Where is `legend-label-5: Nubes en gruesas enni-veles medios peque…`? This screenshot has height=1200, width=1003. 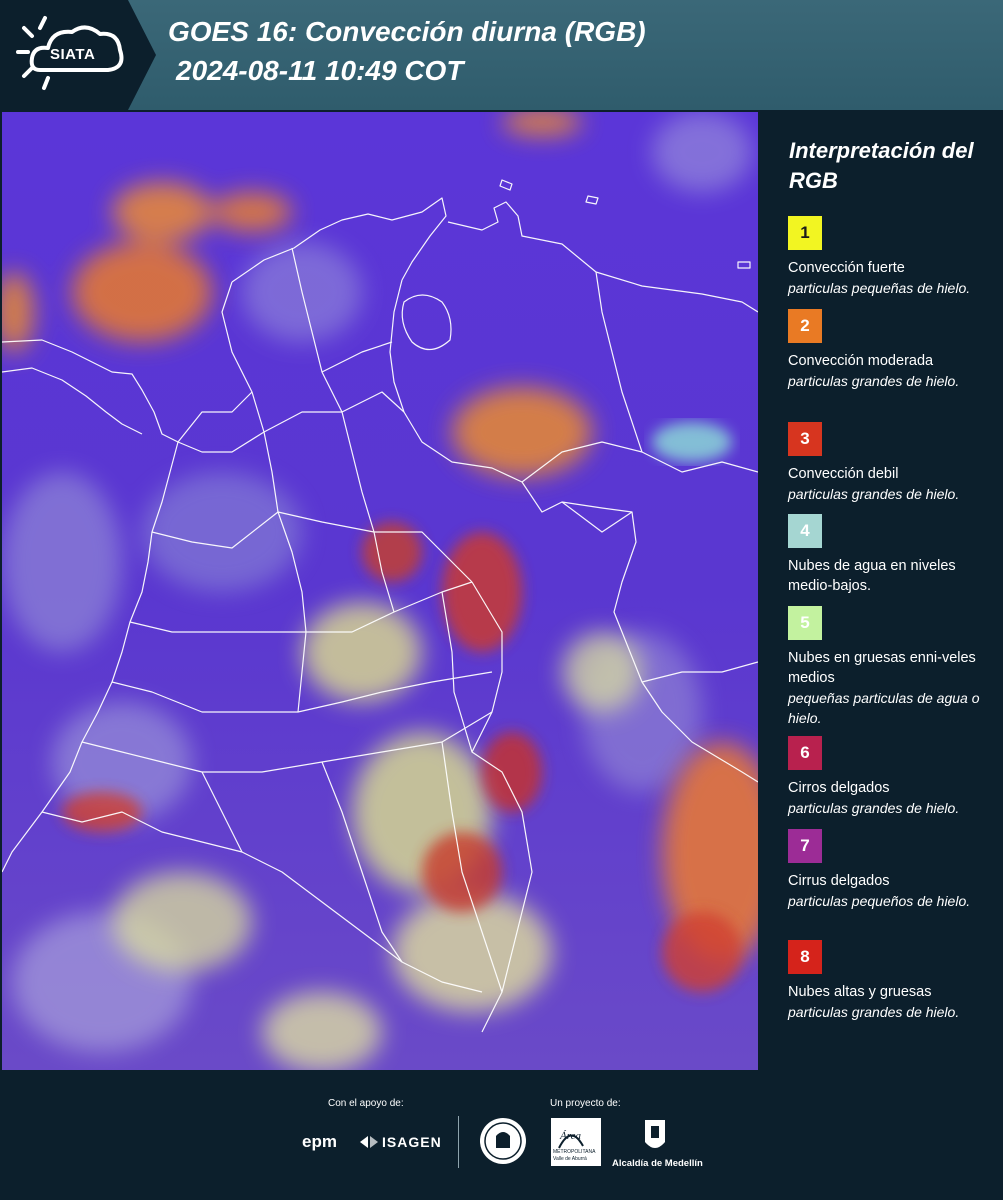
legend-label-5: Nubes en gruesas enni-veles medios peque… is located at coordinates (890, 688).